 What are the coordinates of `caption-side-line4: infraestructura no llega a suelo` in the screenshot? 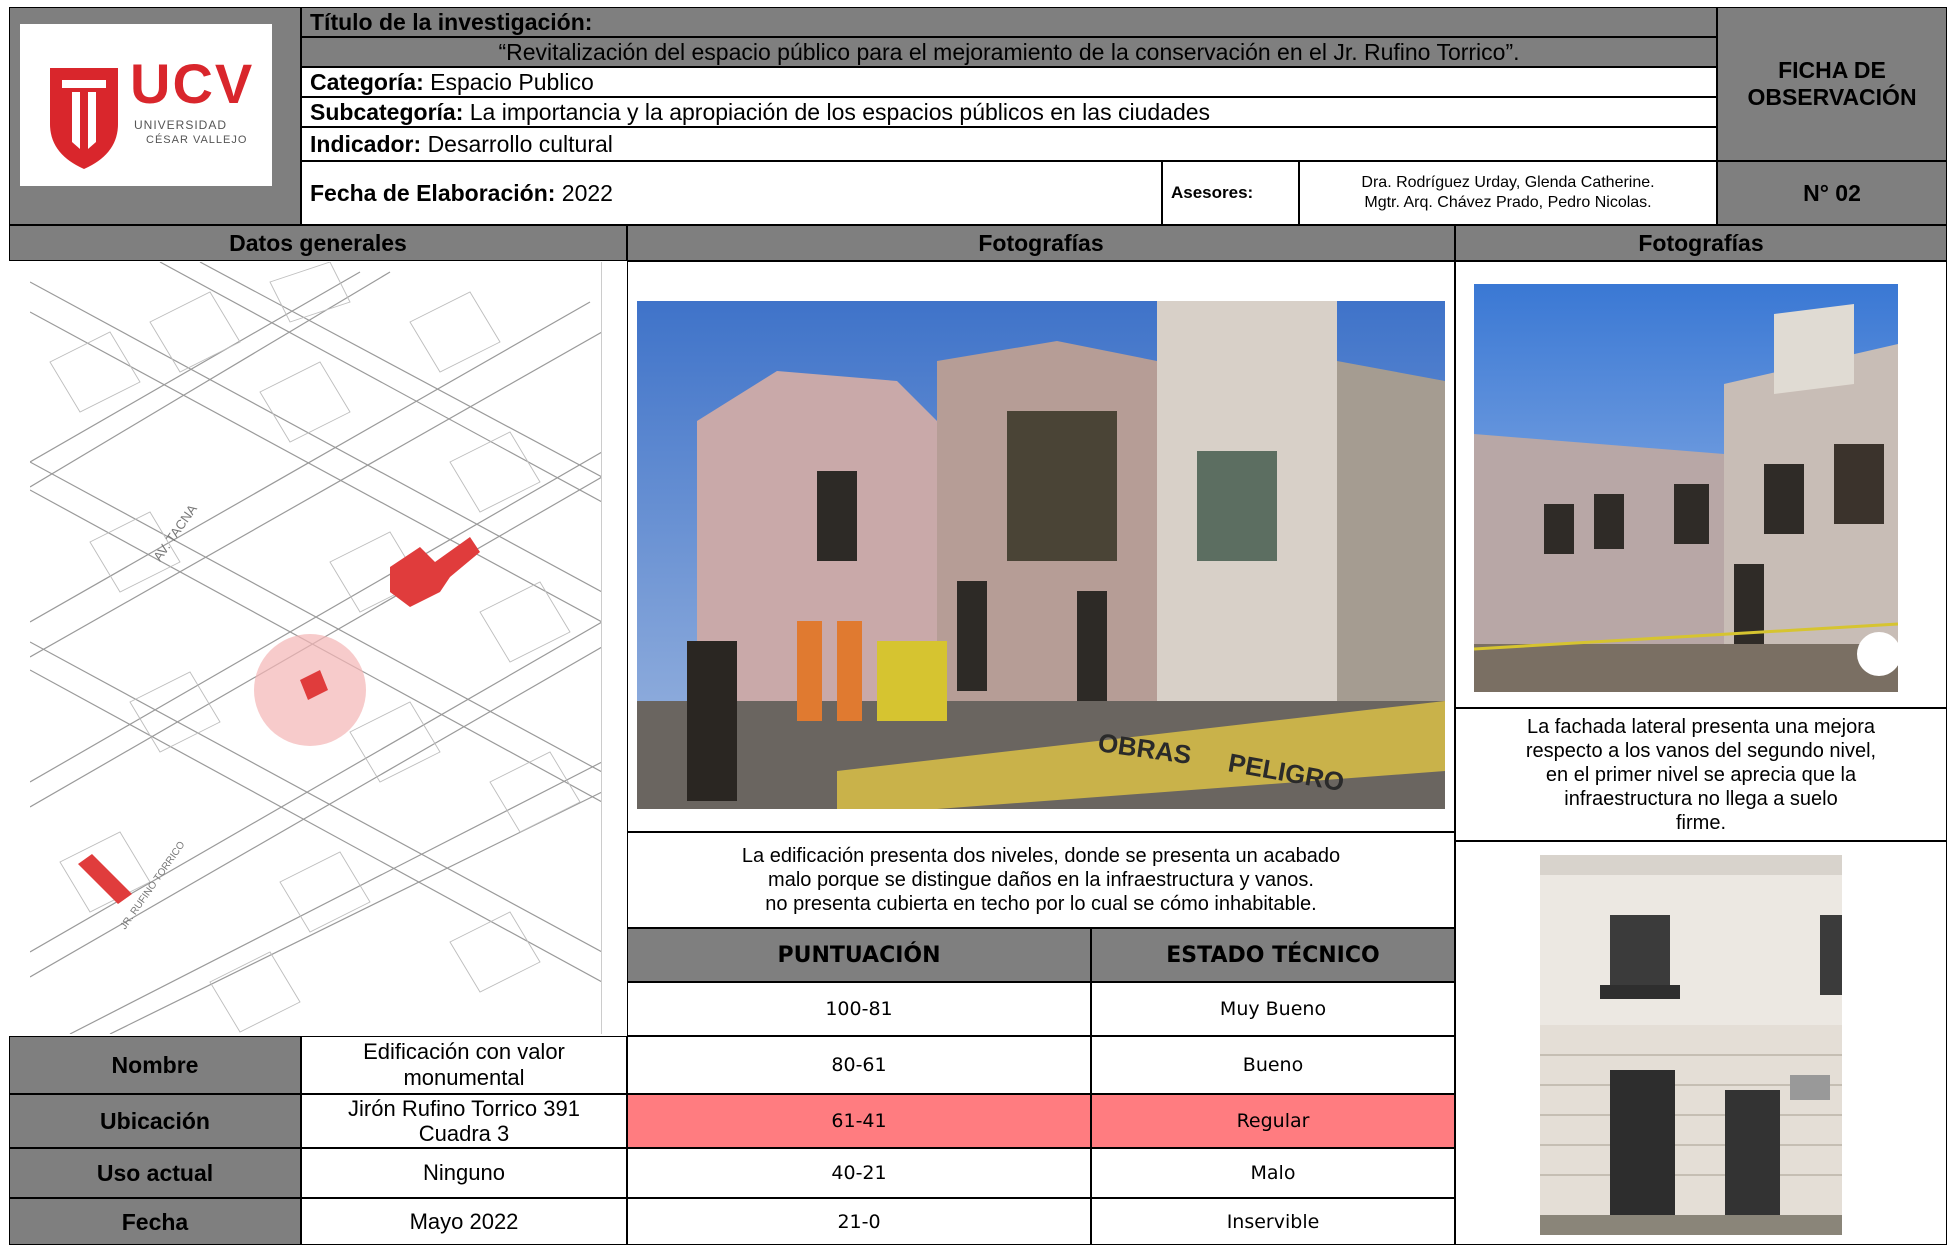 It's located at (1701, 798).